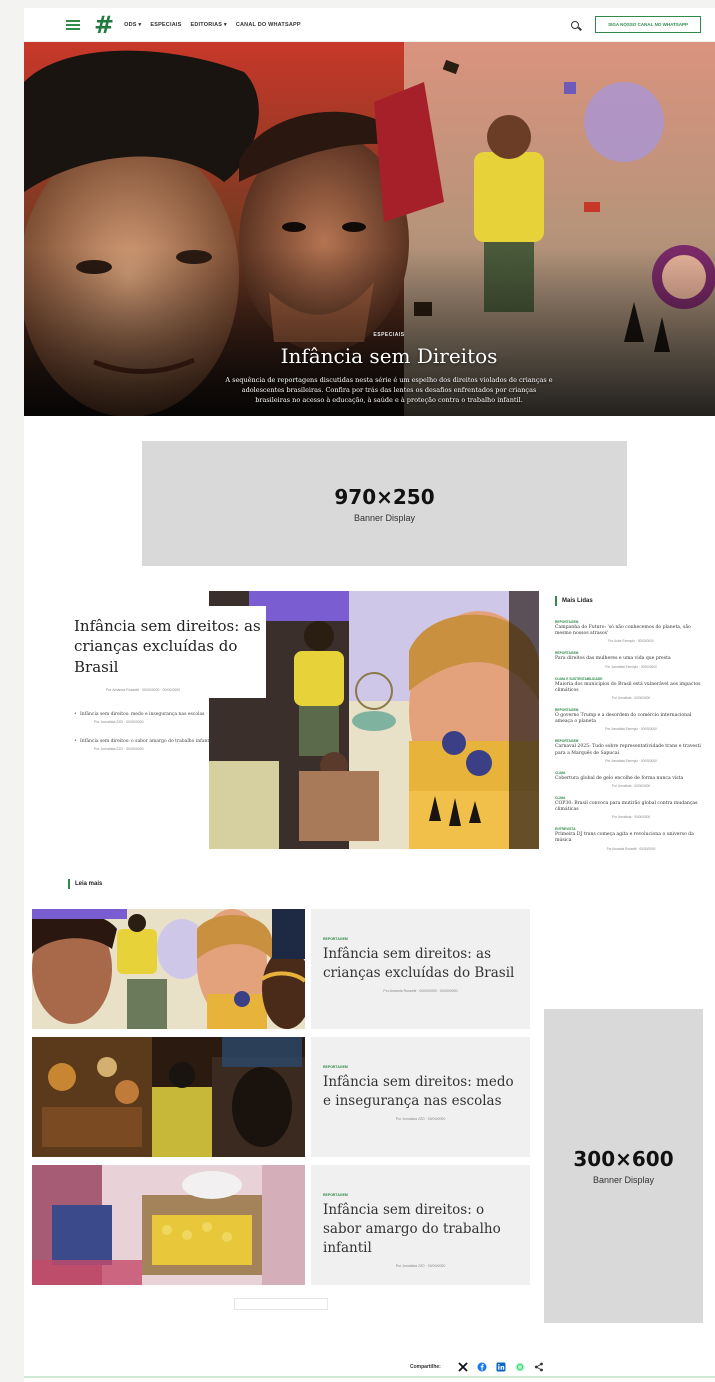 This screenshot has height=1382, width=715. I want to click on search-icon, so click(575, 24).